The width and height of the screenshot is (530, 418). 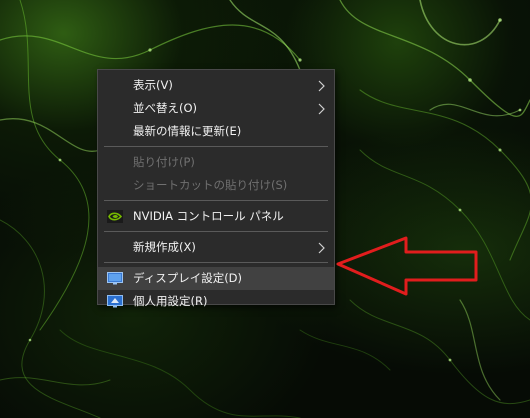 I want to click on menu-item-nvidia-control-panel: NVIDIA コントロール パネル, so click(x=216, y=216).